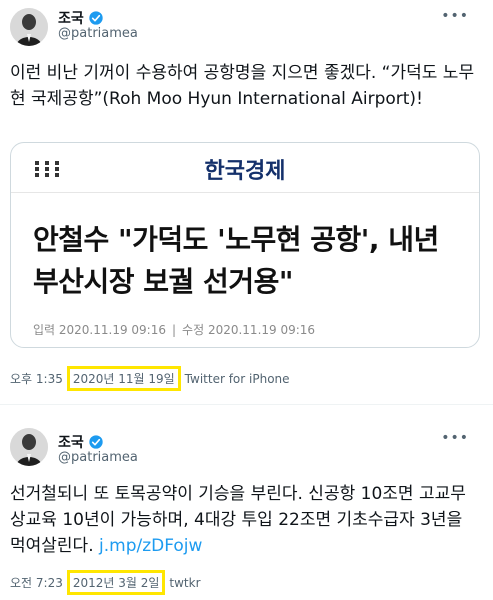  What do you see at coordinates (36, 378) in the screenshot?
I see `tweet-time: 오후 1:35` at bounding box center [36, 378].